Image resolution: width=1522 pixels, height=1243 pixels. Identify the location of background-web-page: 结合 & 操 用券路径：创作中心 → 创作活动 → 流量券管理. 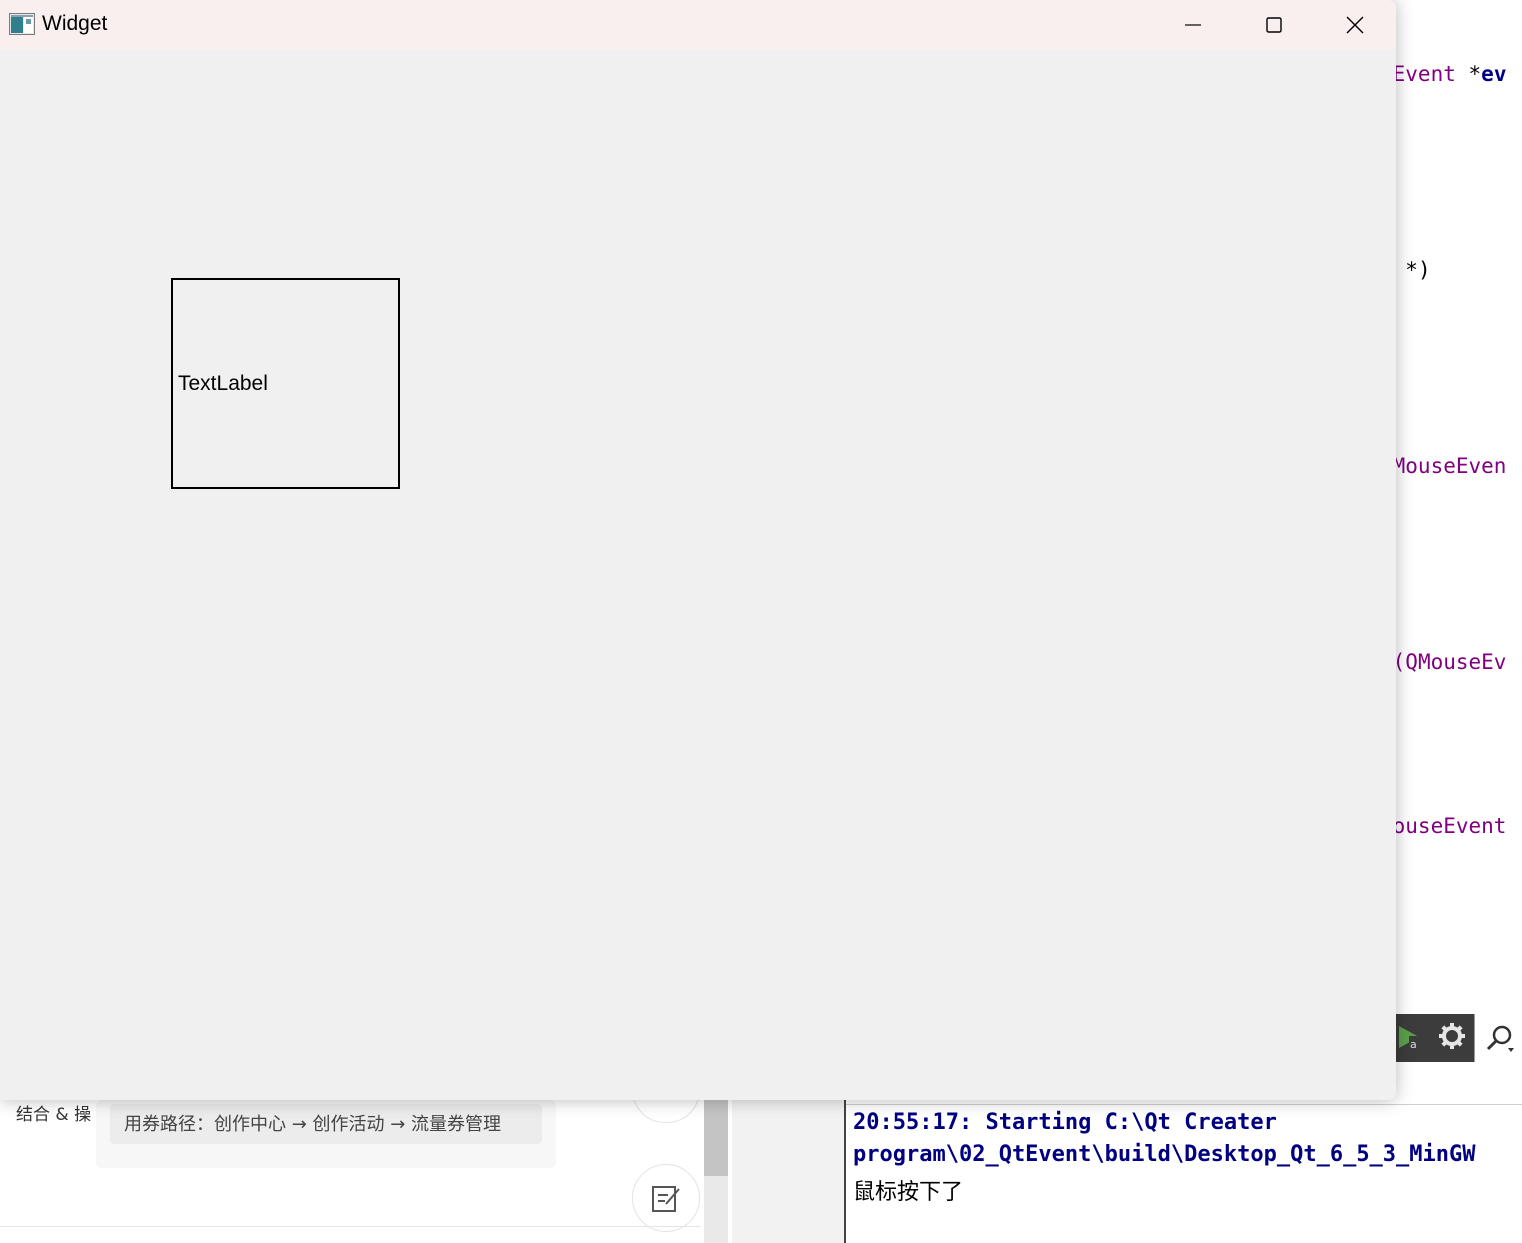
(366, 1156).